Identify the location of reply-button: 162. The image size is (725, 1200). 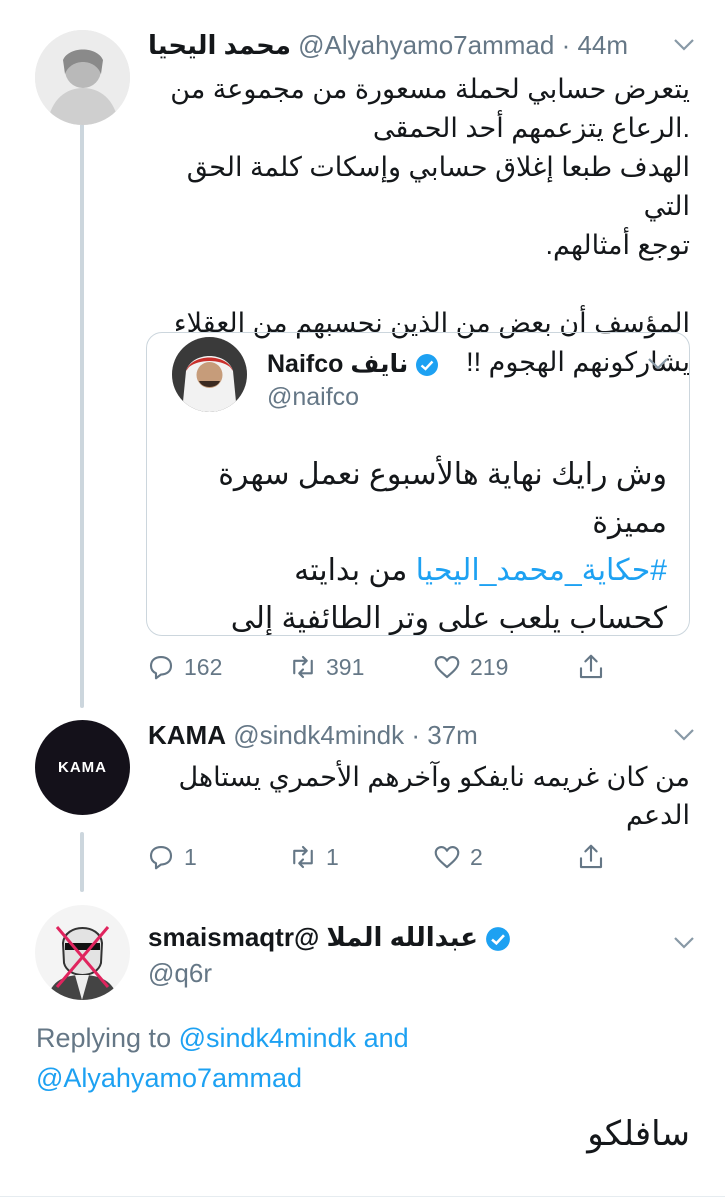
(184, 667).